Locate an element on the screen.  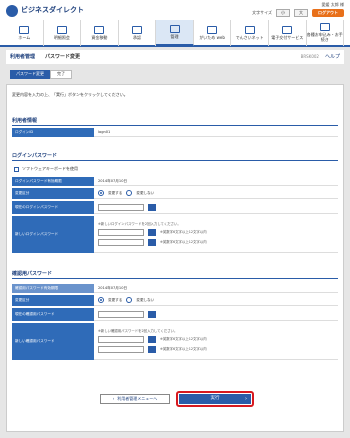
confirm-current-input is located at coordinates (121, 314).